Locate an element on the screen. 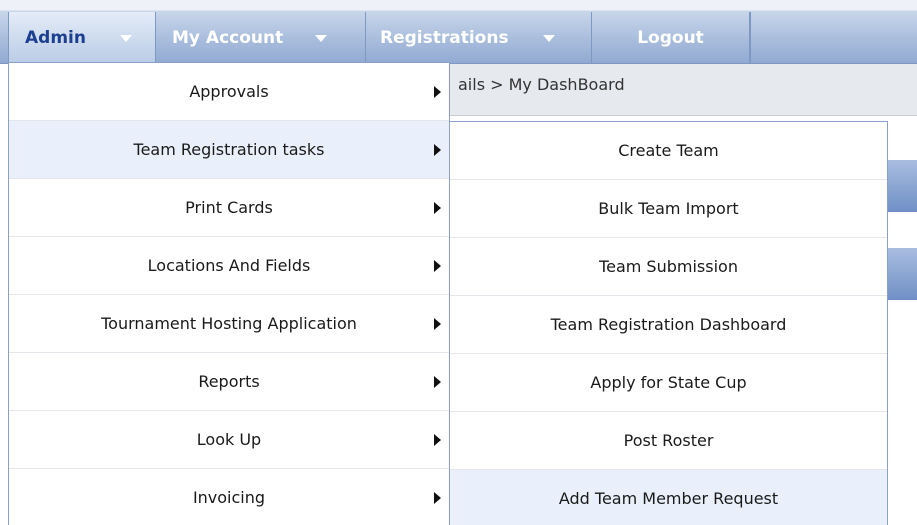 Image resolution: width=917 pixels, height=525 pixels. nav-my-account-label: My Account is located at coordinates (228, 38).